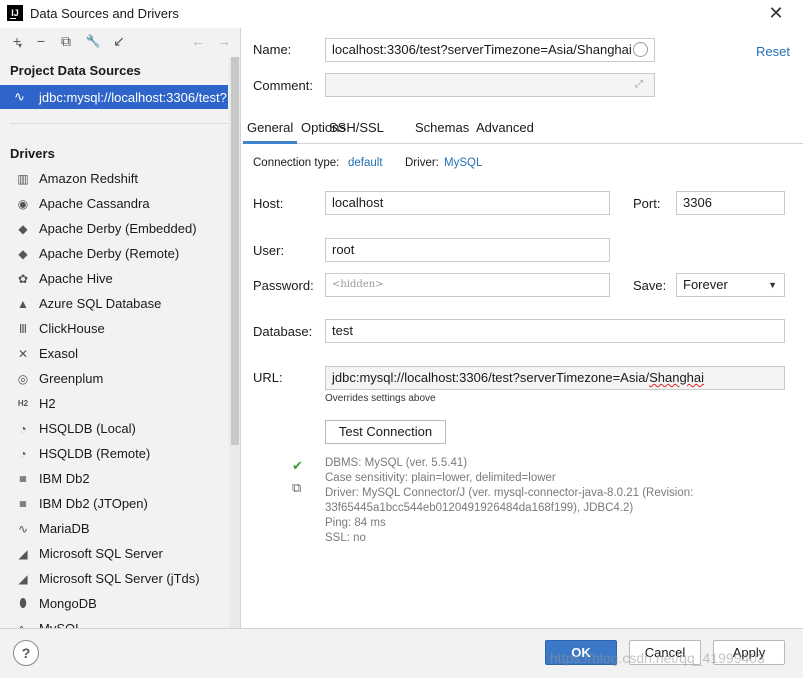 This screenshot has height=678, width=803. What do you see at coordinates (114, 228) in the screenshot?
I see `driver-item: ◆ Apache Derby (Embedded)` at bounding box center [114, 228].